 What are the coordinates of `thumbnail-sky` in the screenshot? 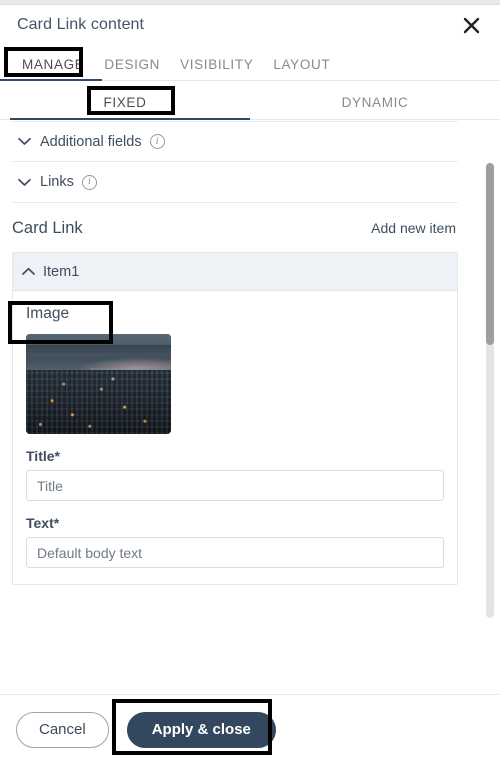 It's located at (98, 353).